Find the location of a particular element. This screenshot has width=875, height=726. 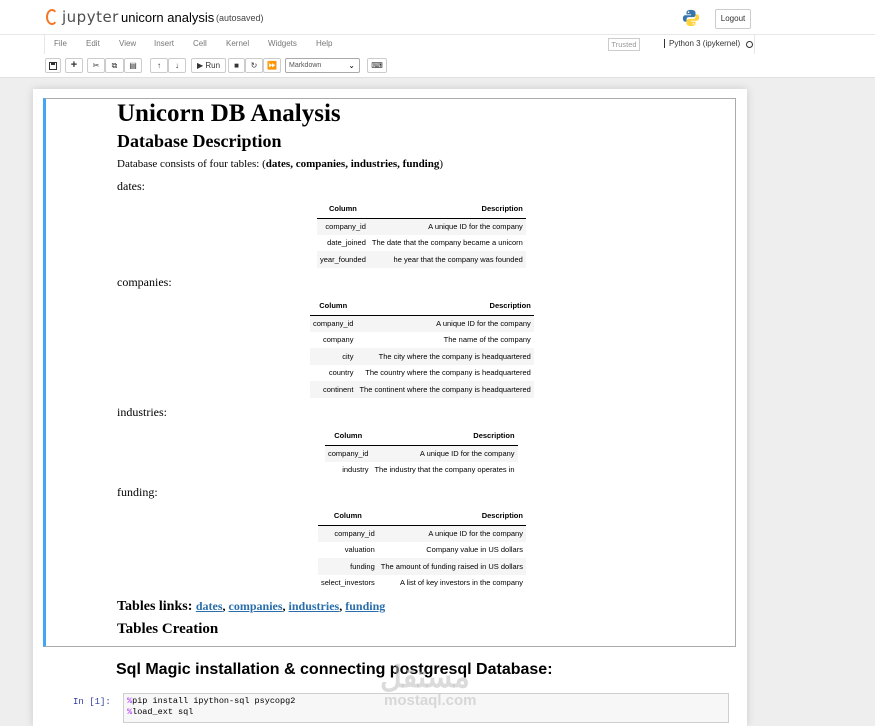

copy-icon: ⧉ is located at coordinates (114, 65).